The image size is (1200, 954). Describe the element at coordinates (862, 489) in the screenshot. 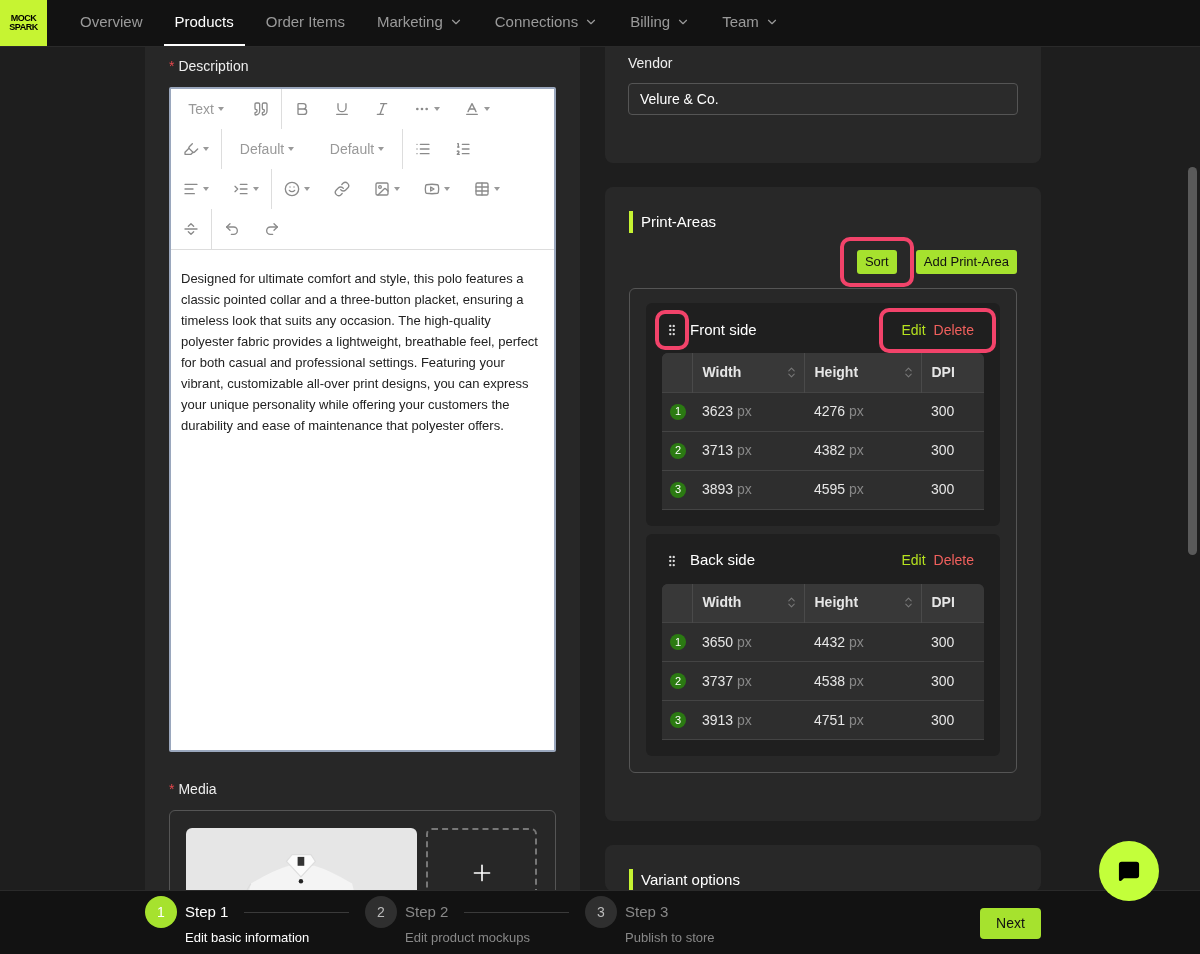

I see `table-cell: 4595 px` at that location.